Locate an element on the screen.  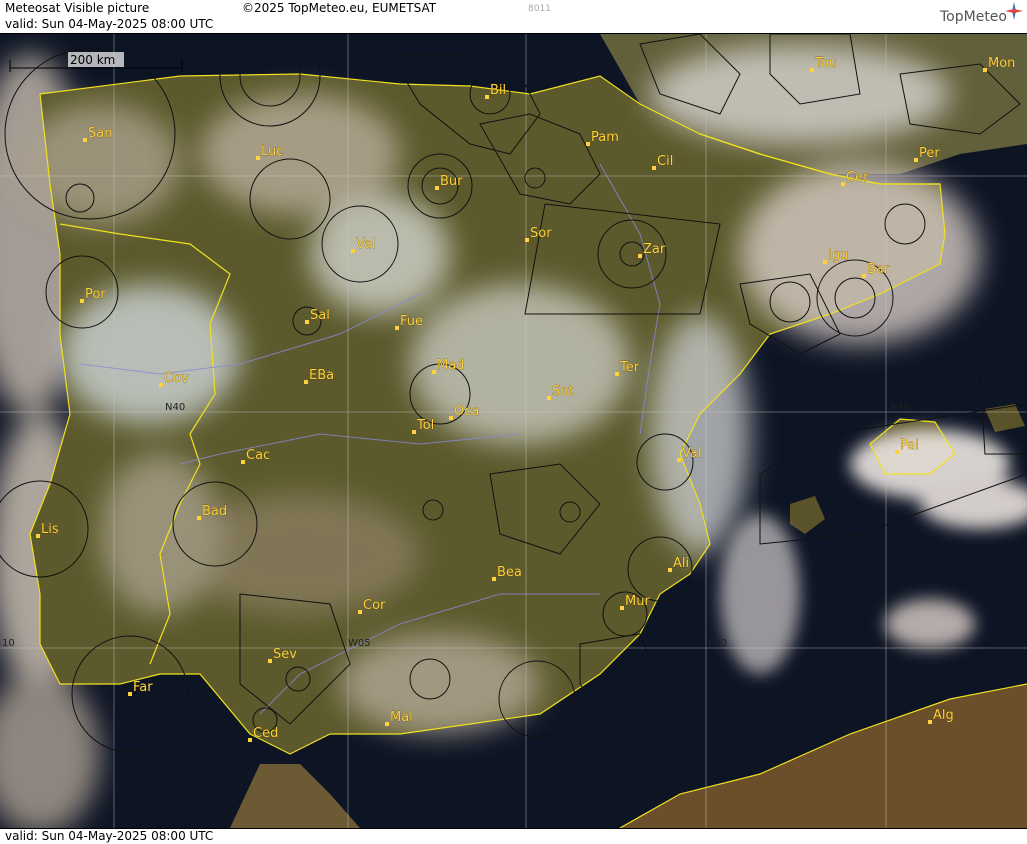
city-label: Tou is located at coordinates (825, 63).